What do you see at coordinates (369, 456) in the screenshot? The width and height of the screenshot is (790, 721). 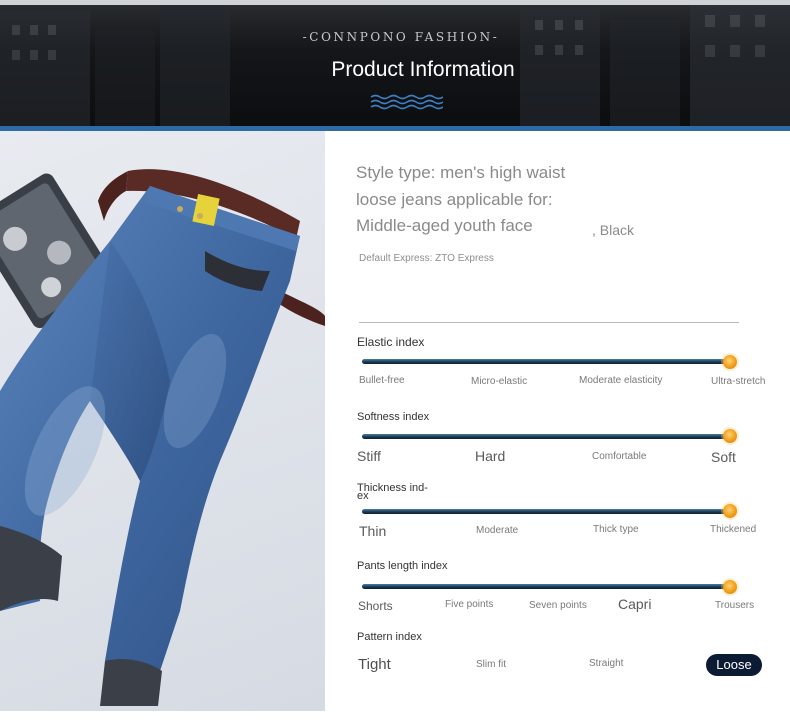 I see `softness-option: Stiff` at bounding box center [369, 456].